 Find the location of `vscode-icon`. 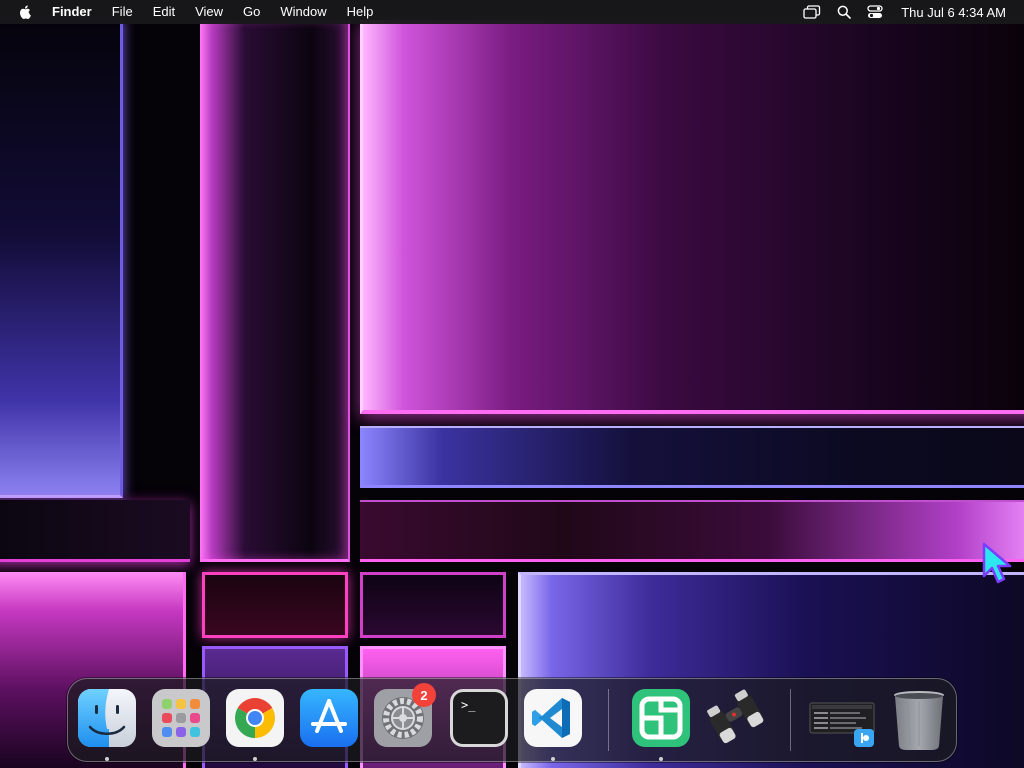

vscode-icon is located at coordinates (553, 718).